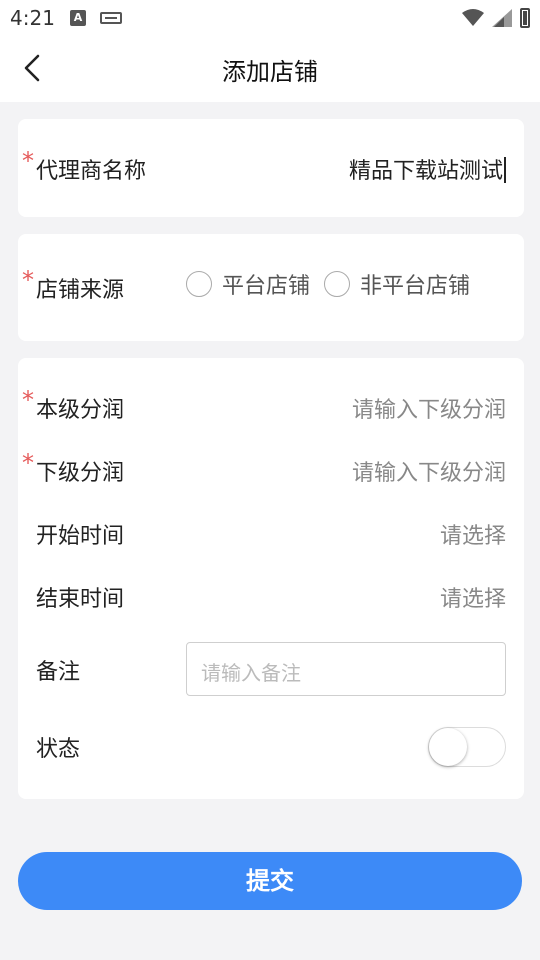 This screenshot has width=540, height=960. Describe the element at coordinates (266, 286) in the screenshot. I see `radio-label: 平台店铺` at that location.